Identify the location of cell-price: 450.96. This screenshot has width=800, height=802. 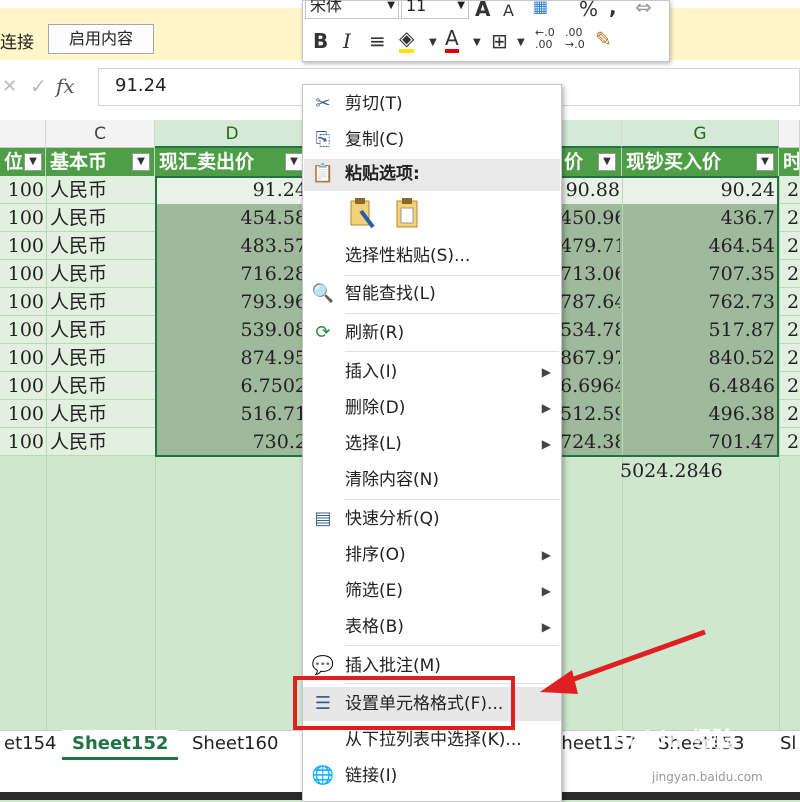
(590, 218).